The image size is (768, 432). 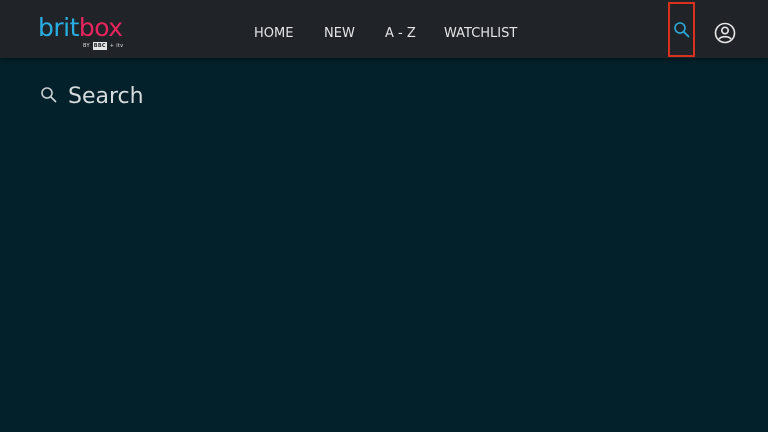 What do you see at coordinates (339, 33) in the screenshot?
I see `nav-item-new: NEW` at bounding box center [339, 33].